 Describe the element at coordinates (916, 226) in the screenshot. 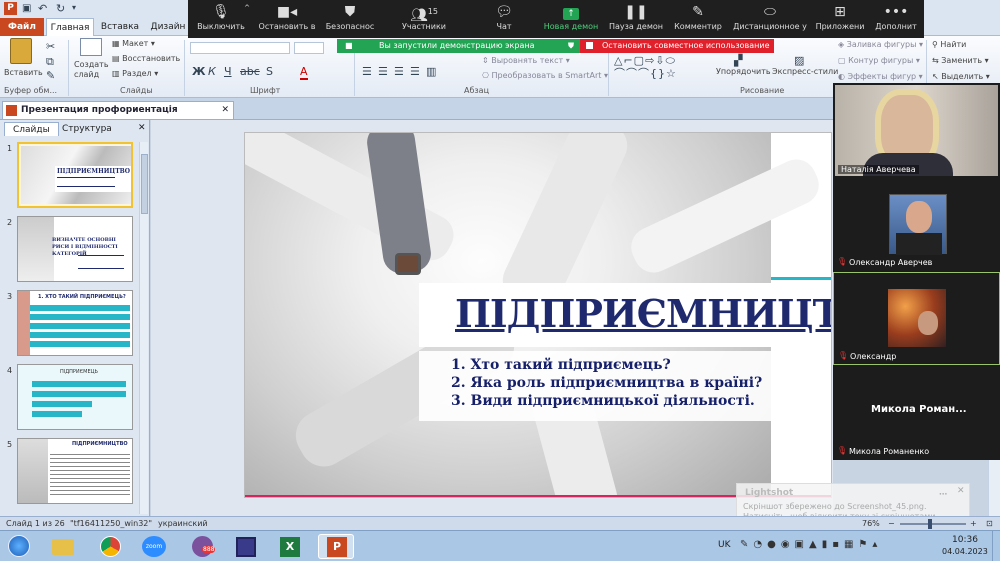

I see `video-tile-oleksandr-averchev: 🎙︎ Олександр Аверчев` at that location.